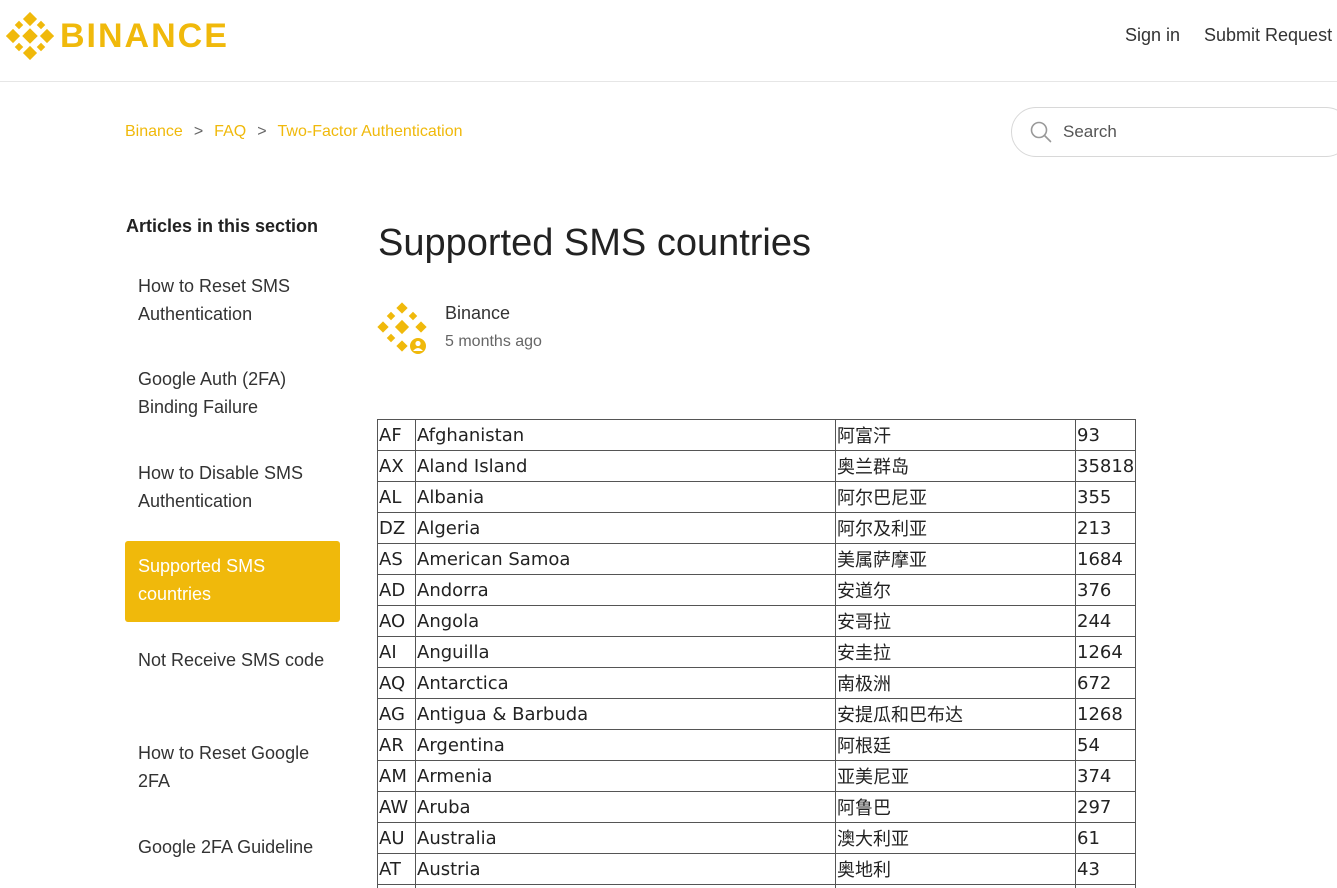 The height and width of the screenshot is (888, 1337). I want to click on author-name: Binance, so click(477, 313).